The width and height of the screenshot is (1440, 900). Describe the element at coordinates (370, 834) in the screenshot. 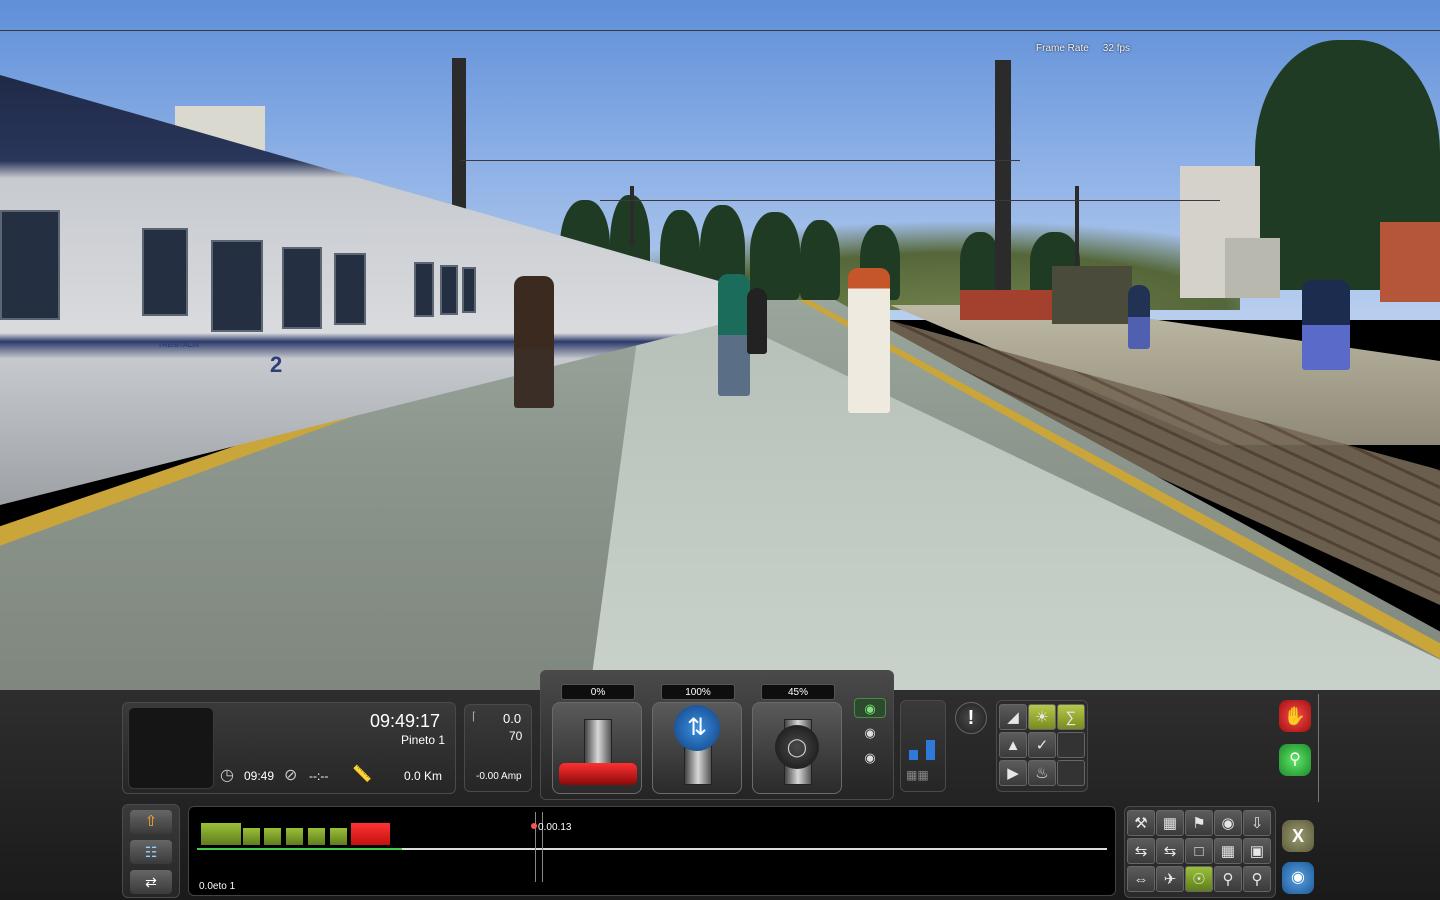

I see `track-segment-red` at that location.